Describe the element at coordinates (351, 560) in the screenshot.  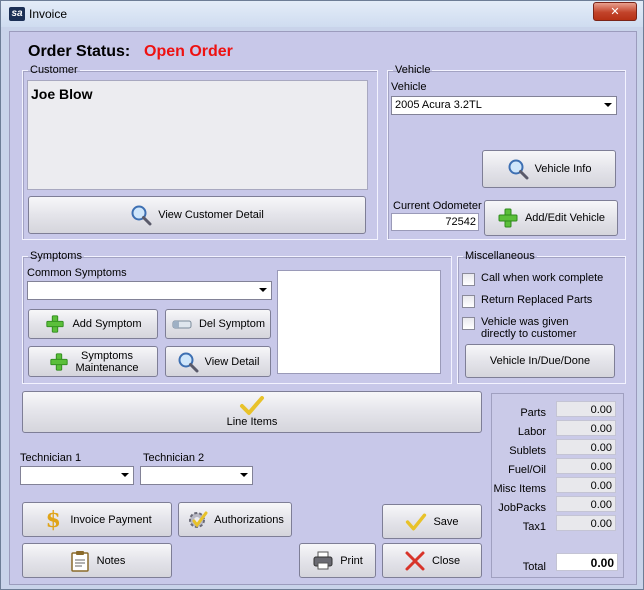
I see `print-label: Print` at that location.